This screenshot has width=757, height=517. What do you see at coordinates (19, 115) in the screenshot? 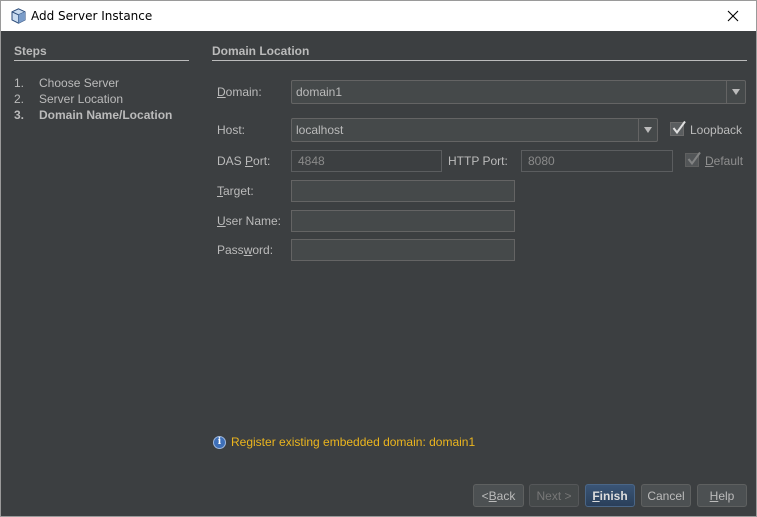
I see `step-number: 3.` at bounding box center [19, 115].